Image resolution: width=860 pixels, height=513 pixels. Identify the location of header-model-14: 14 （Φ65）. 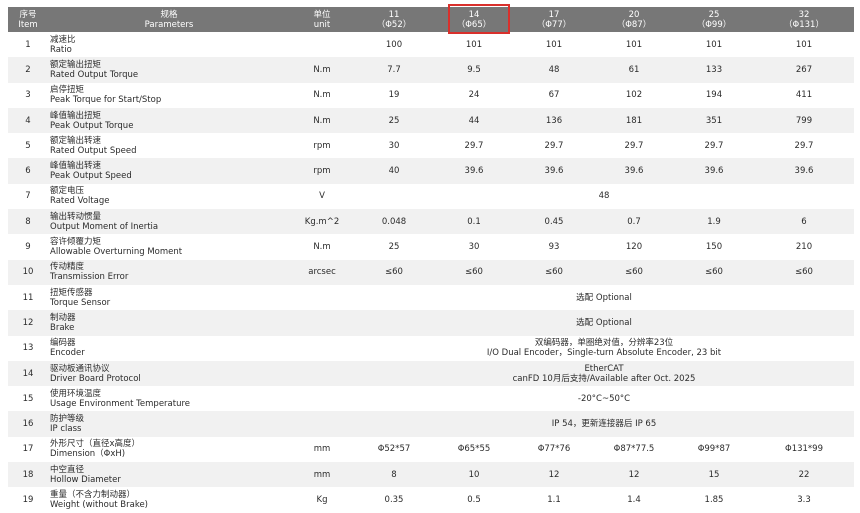
(474, 19).